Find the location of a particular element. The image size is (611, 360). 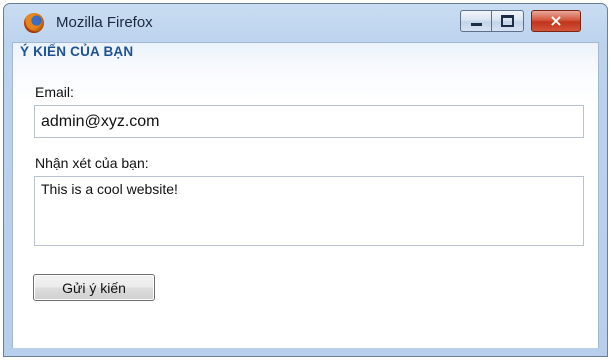

close-icon: × is located at coordinates (556, 20).